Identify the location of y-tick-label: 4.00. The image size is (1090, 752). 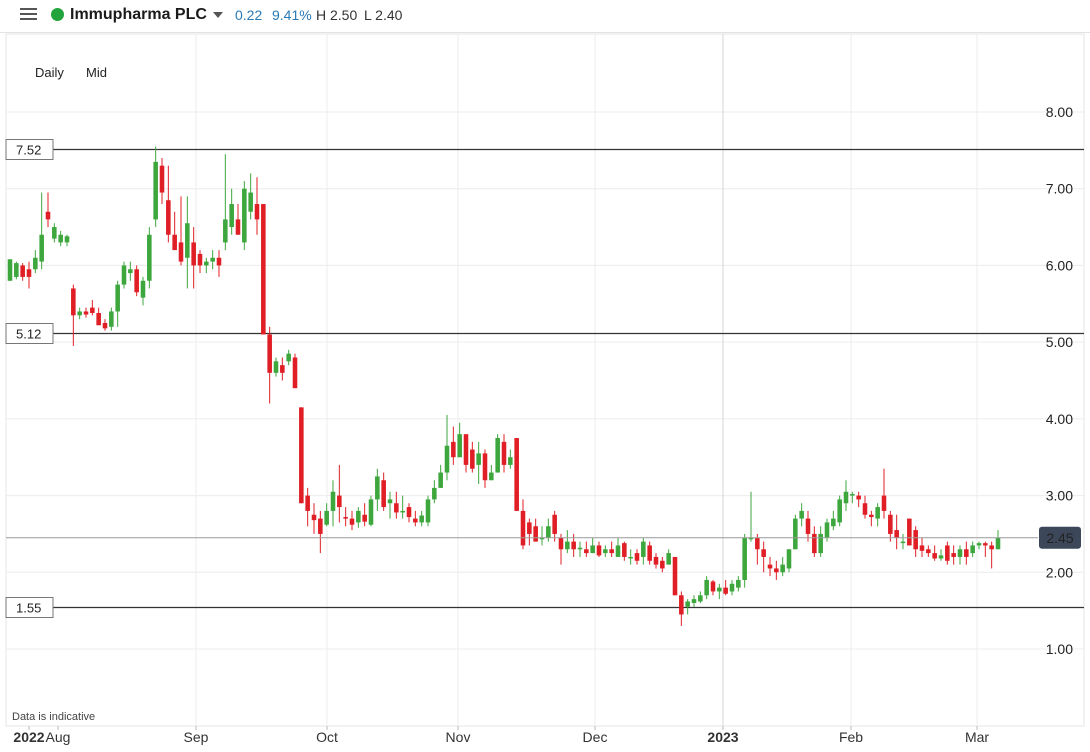
(1059, 419).